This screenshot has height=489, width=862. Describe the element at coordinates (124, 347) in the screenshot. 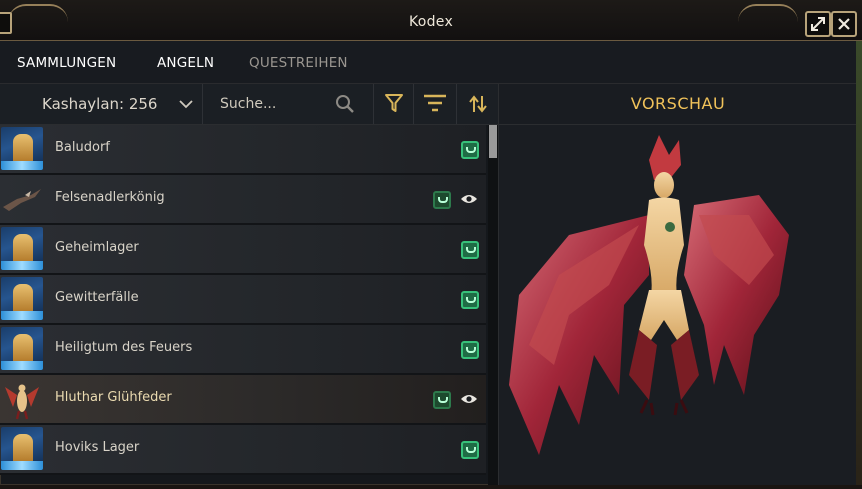

I see `list-item-label: Heiligtum des Feuers` at that location.